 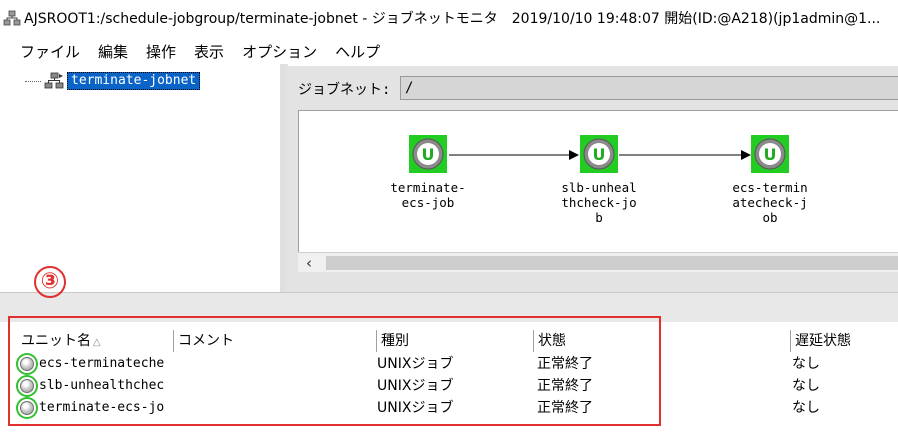 I want to click on column-label: 遅延状態, so click(x=823, y=341).